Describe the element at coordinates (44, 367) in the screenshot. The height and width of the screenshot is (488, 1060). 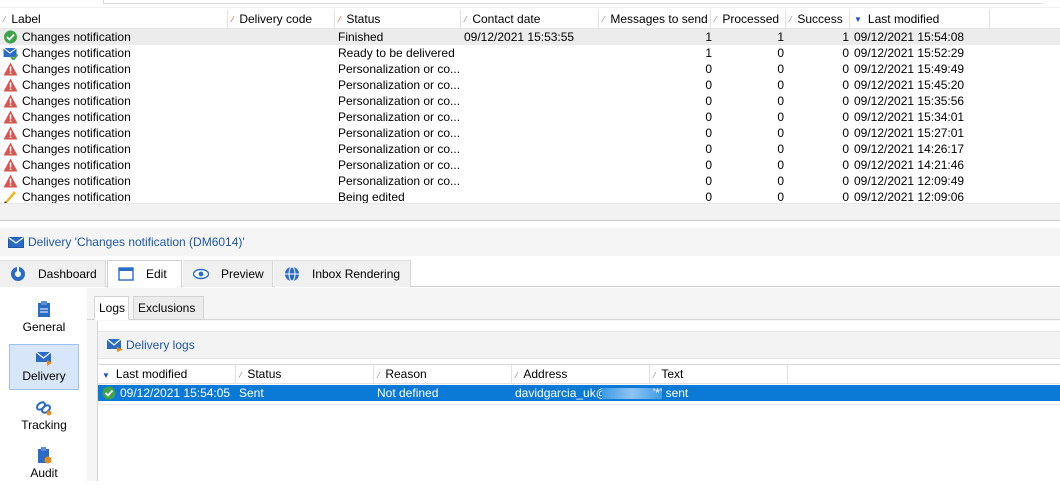
I see `sidebar-item-delivery: Delivery` at that location.